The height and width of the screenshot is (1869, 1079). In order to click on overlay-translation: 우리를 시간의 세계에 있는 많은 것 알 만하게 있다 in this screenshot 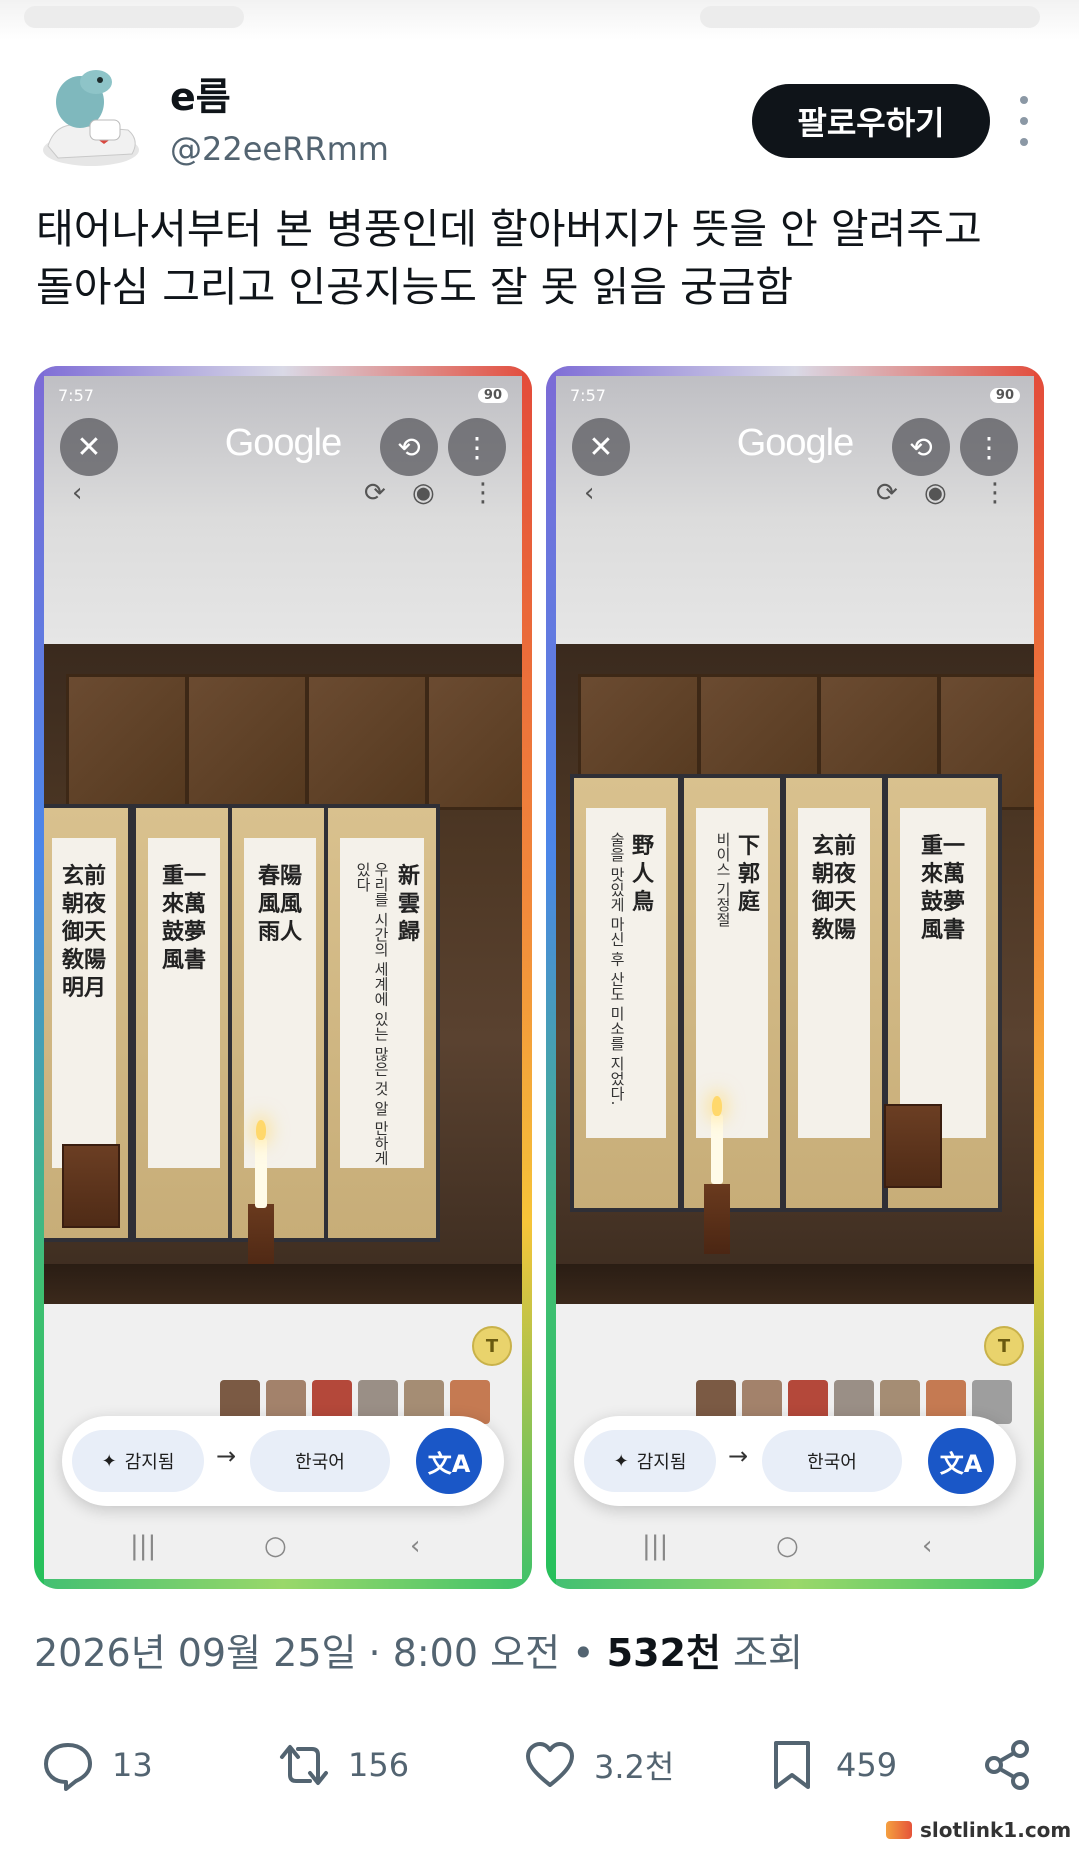, I will do `click(372, 1014)`.